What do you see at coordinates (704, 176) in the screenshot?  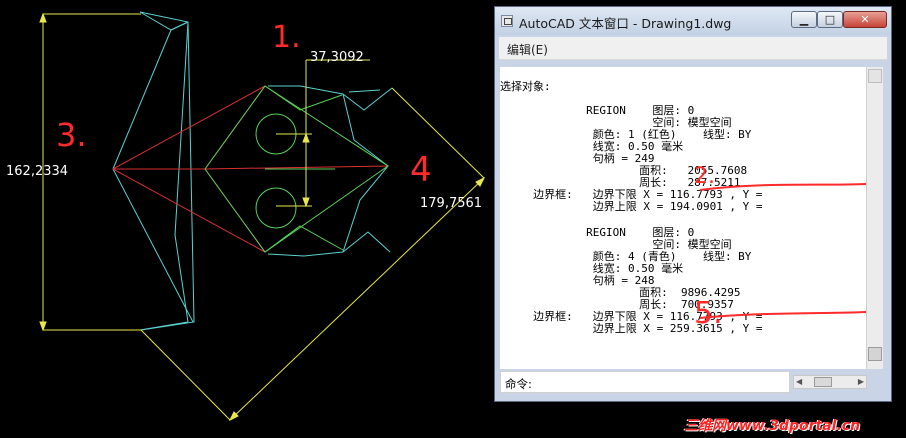 I see `annotation-2: 2.` at bounding box center [704, 176].